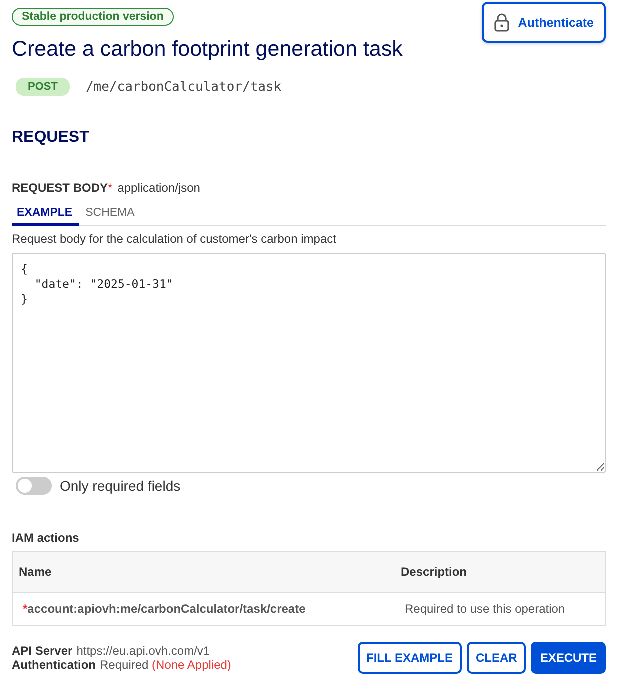 The width and height of the screenshot is (618, 685). Describe the element at coordinates (43, 87) in the screenshot. I see `method-badge: POST` at that location.